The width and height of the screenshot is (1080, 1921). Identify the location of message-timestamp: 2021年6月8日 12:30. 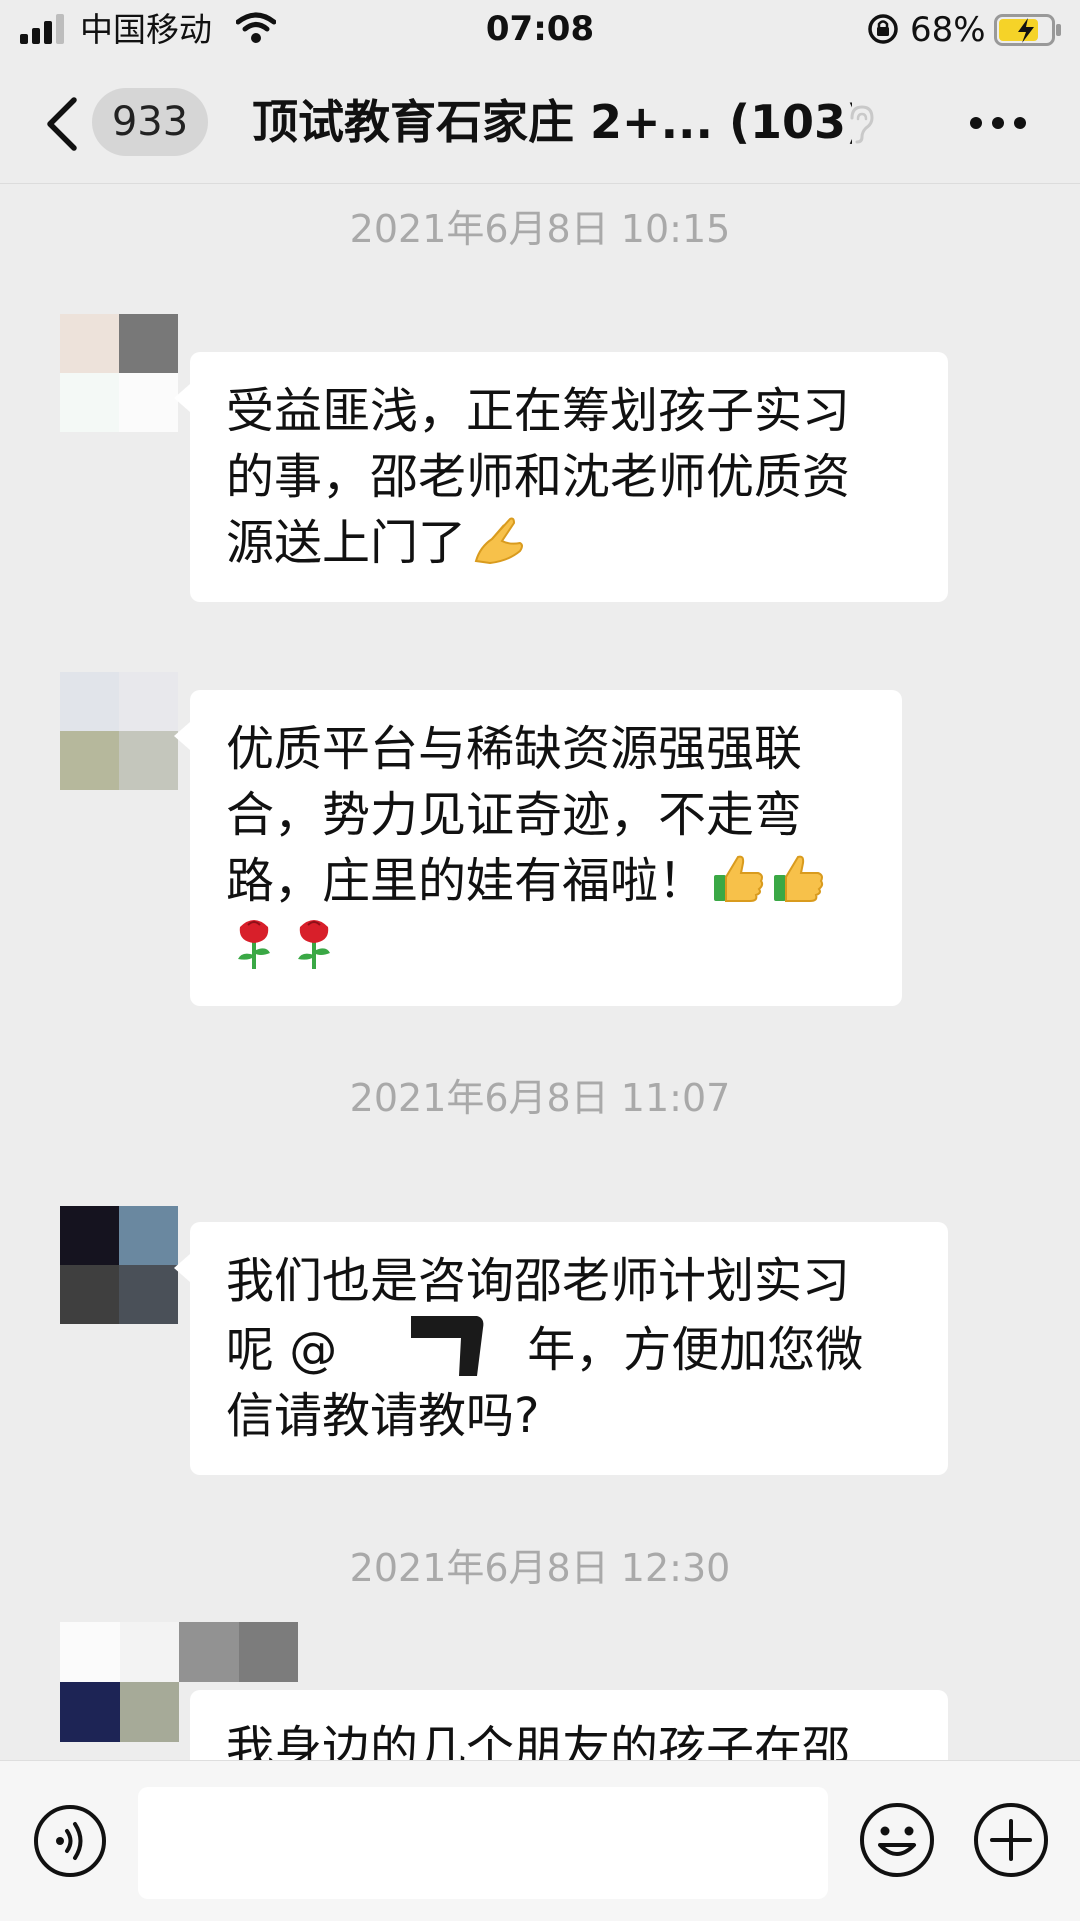
(540, 1568).